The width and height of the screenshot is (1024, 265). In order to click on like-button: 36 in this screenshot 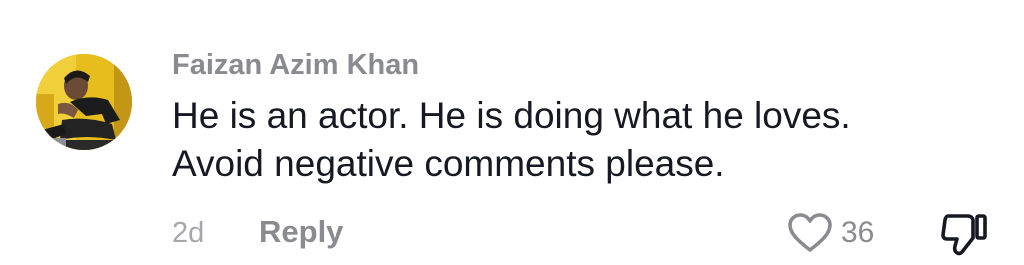, I will do `click(830, 233)`.